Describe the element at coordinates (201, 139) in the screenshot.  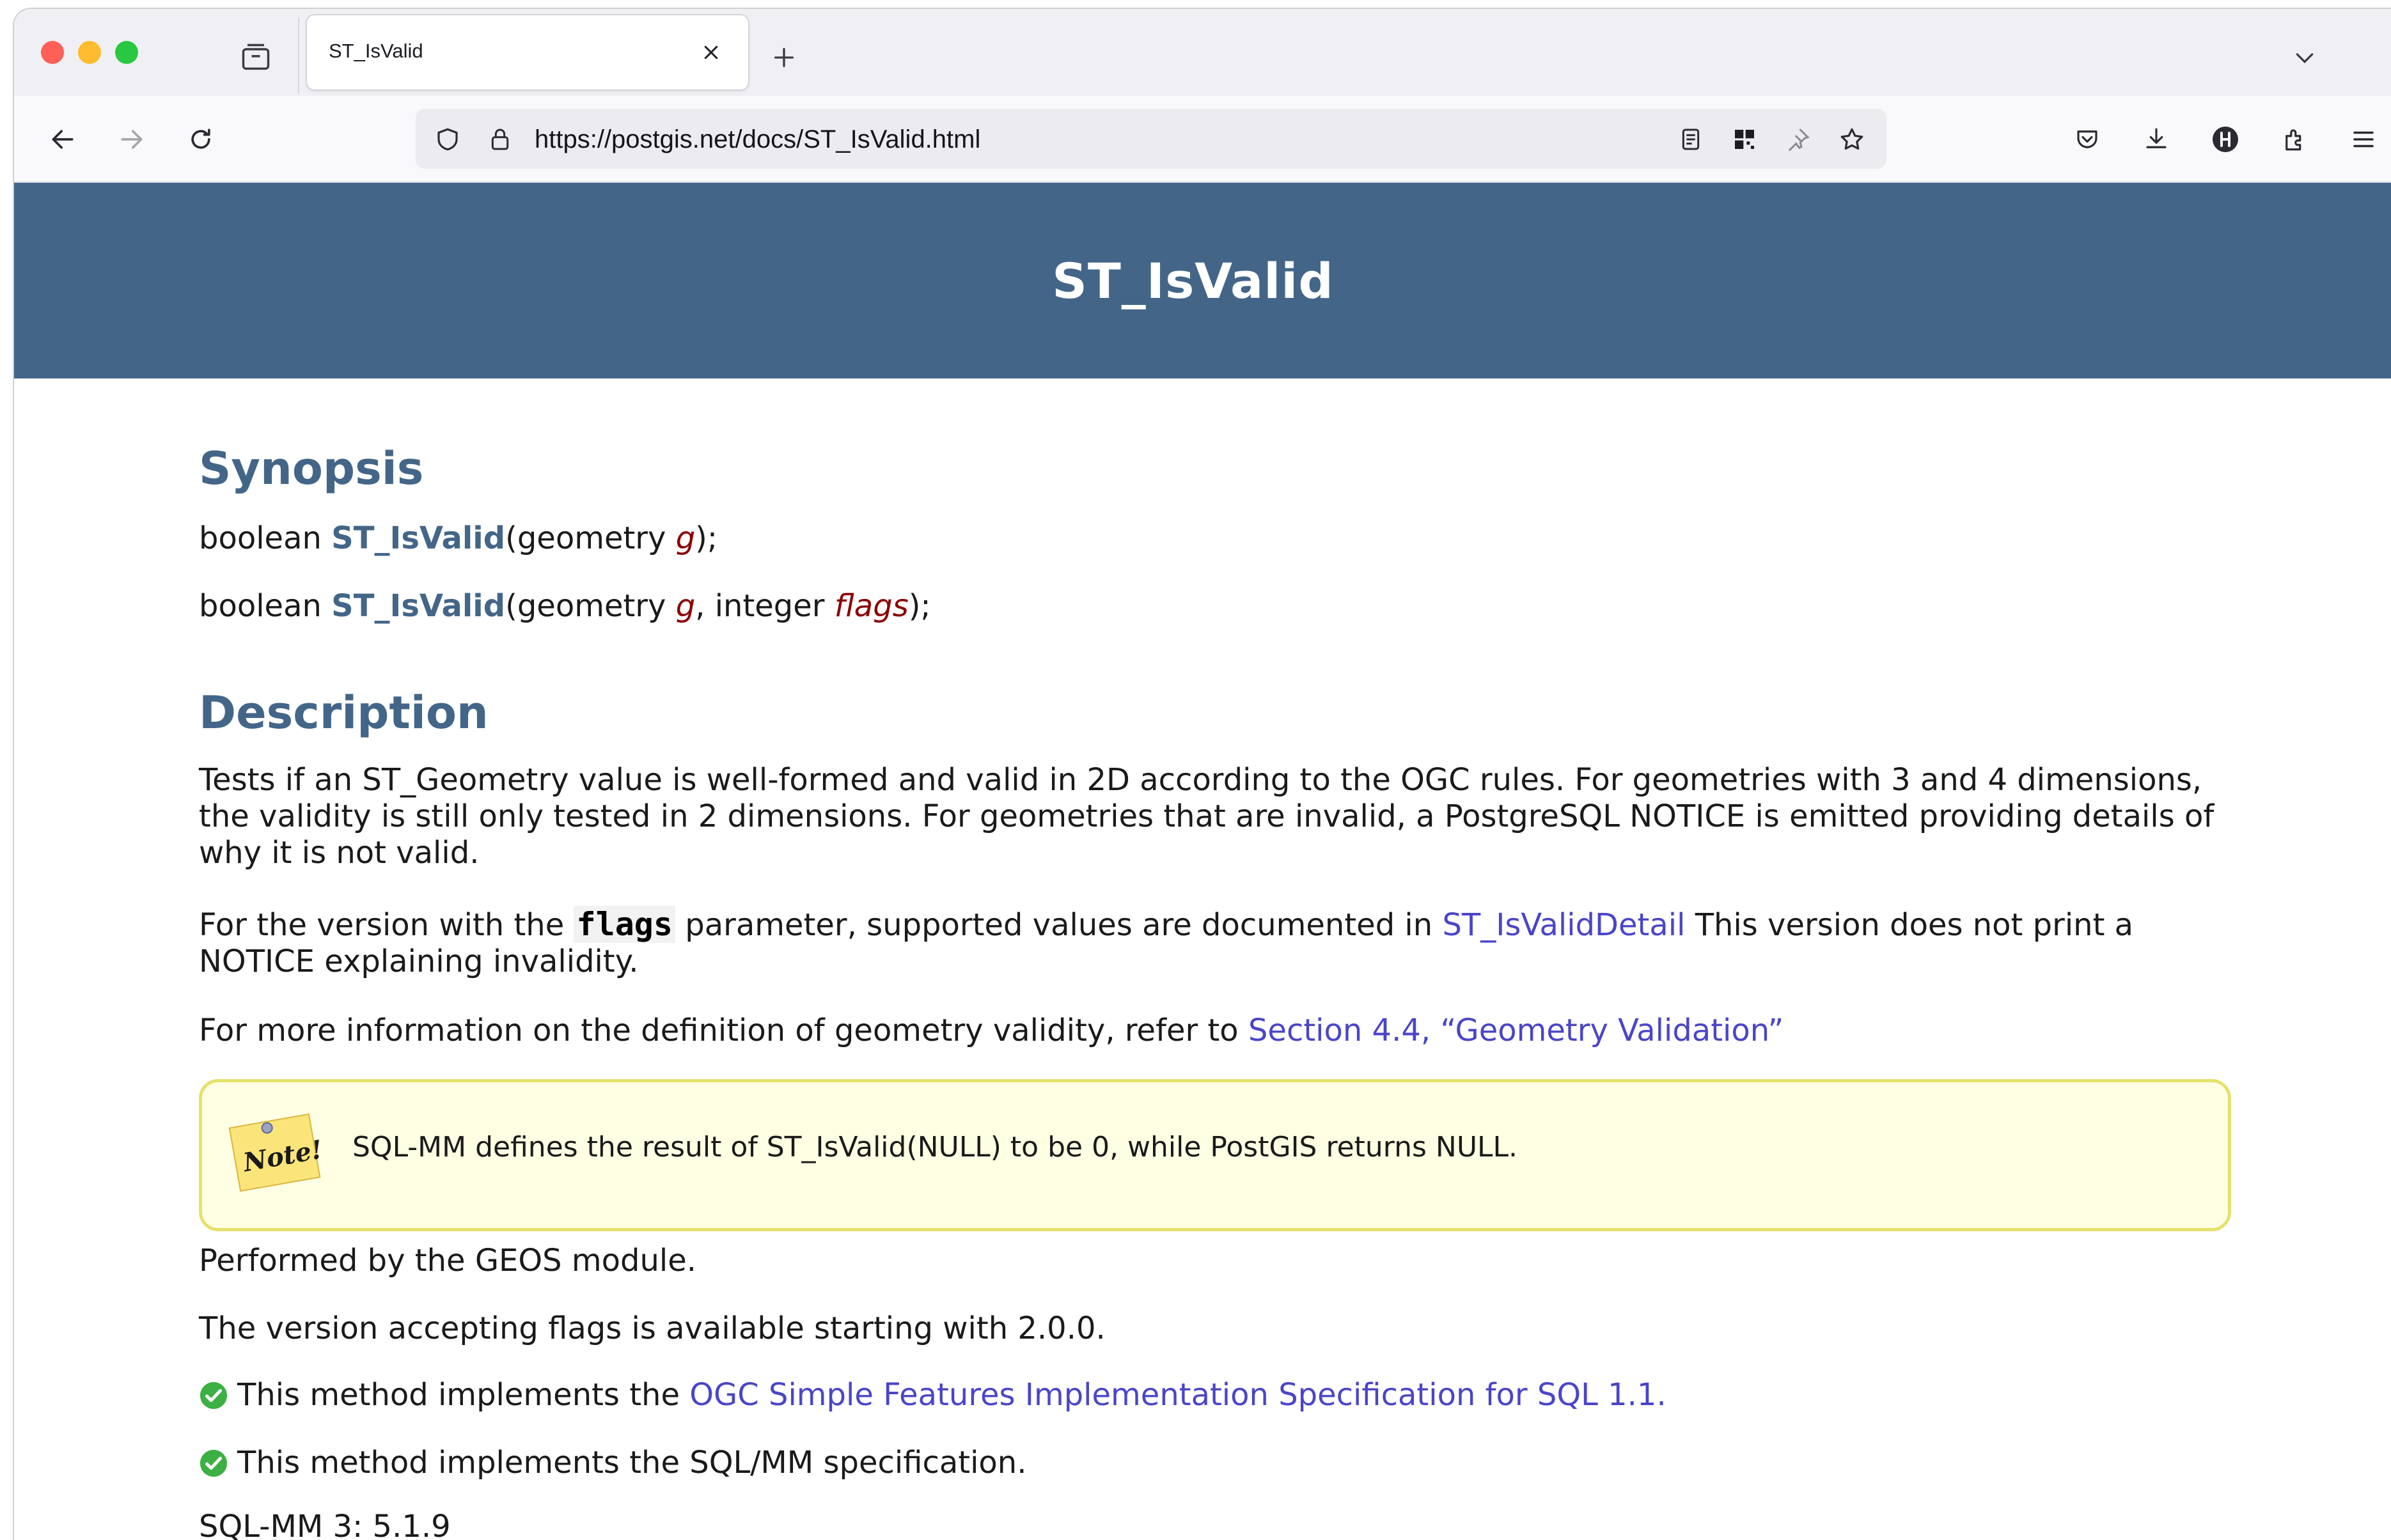
I see `reload-icon` at that location.